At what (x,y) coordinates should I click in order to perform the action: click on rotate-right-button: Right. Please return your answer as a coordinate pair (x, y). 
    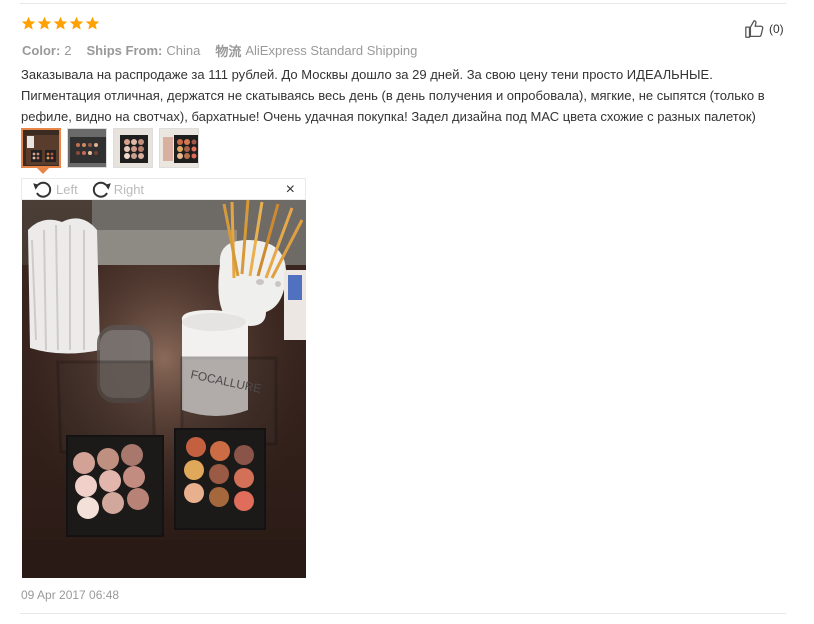
    Looking at the image, I should click on (117, 189).